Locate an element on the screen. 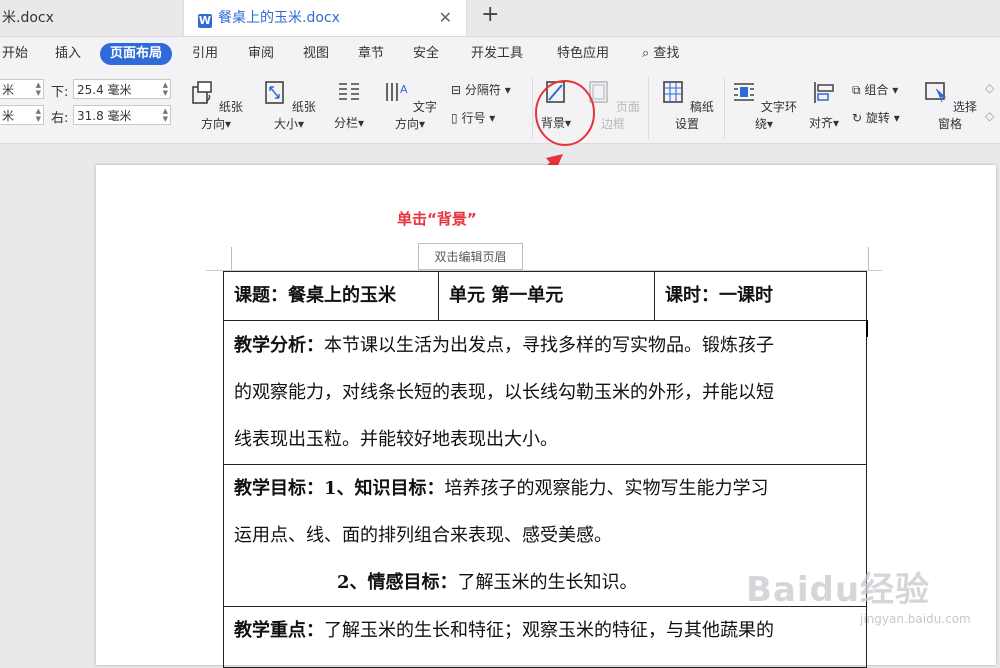 The width and height of the screenshot is (1000, 668). table-cell-topic: 课题：餐桌上的玉米 is located at coordinates (331, 296).